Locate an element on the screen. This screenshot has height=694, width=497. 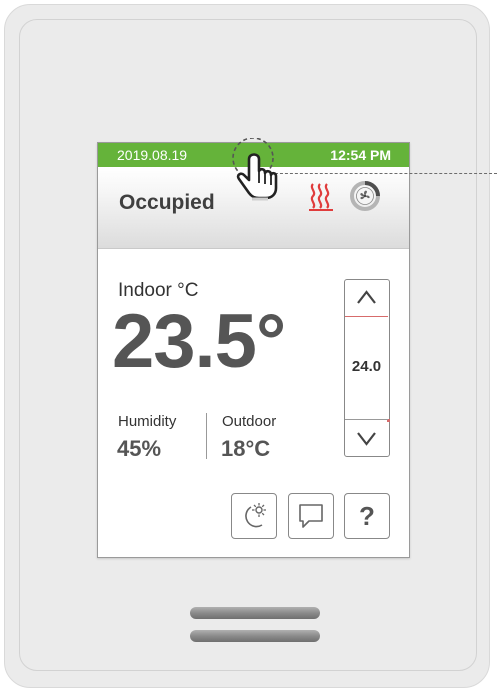
setpoint-down-button is located at coordinates (366, 437).